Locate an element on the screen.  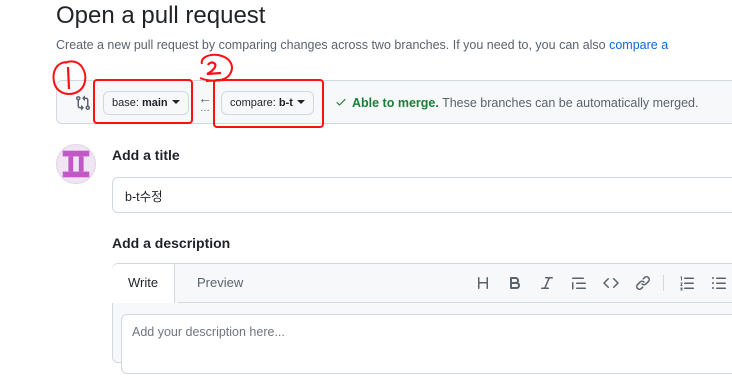
avatar is located at coordinates (76, 164).